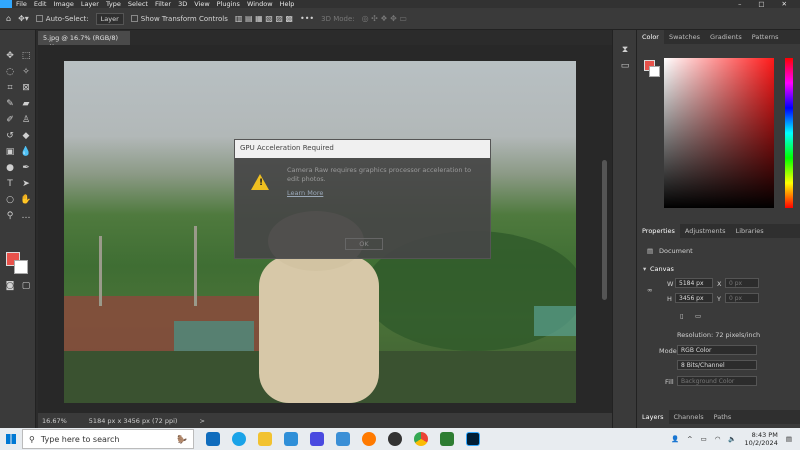 The height and width of the screenshot is (450, 800). I want to click on transform-controls-checkbox: Show Transform Controls, so click(179, 19).